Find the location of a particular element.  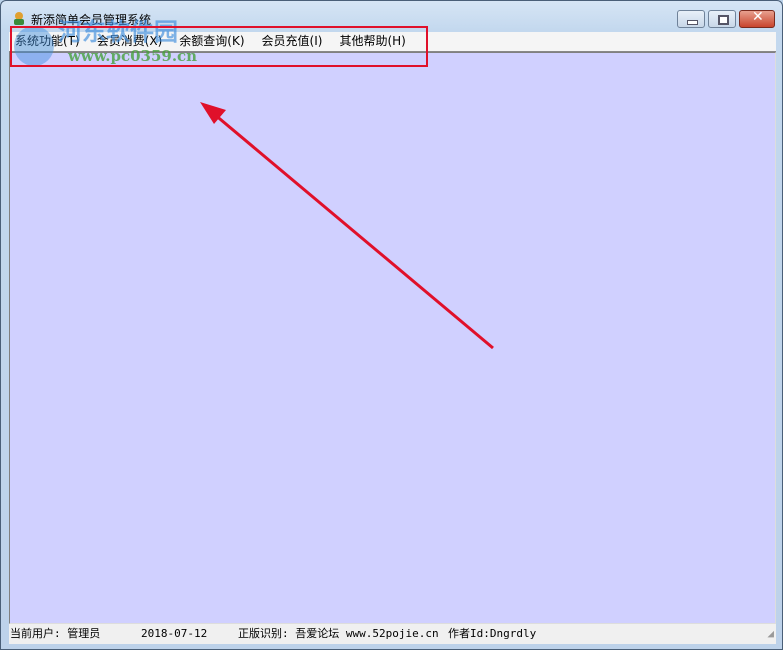

annotation-arrow is located at coordinates (347, 226).